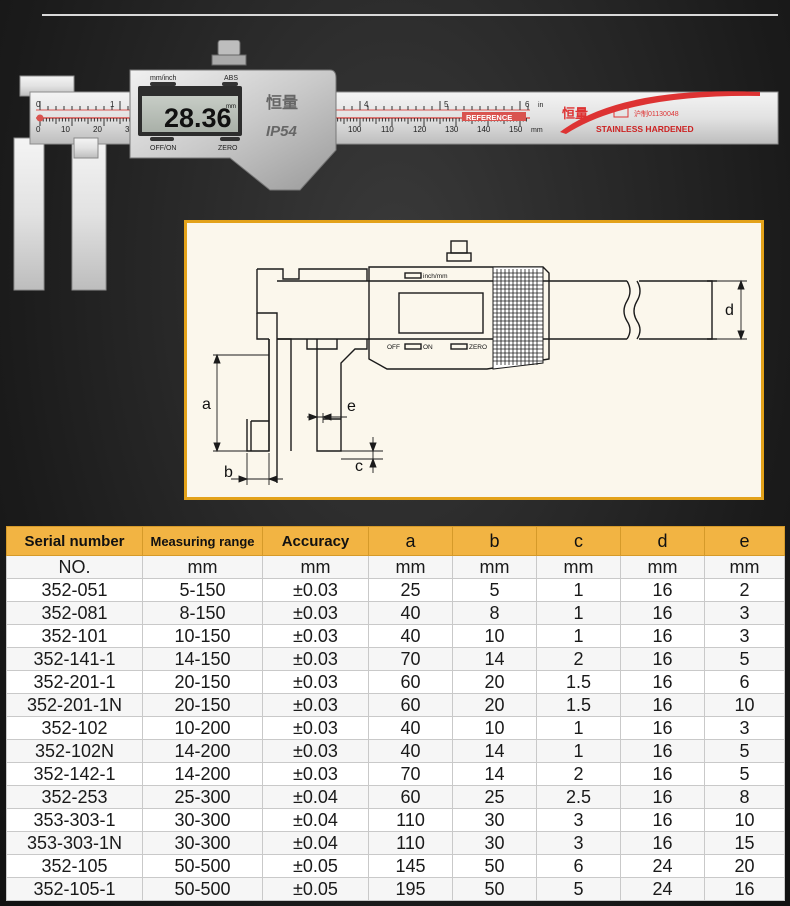  What do you see at coordinates (575, 113) in the screenshot?
I see `brand-logo-text: 恒量` at bounding box center [575, 113].